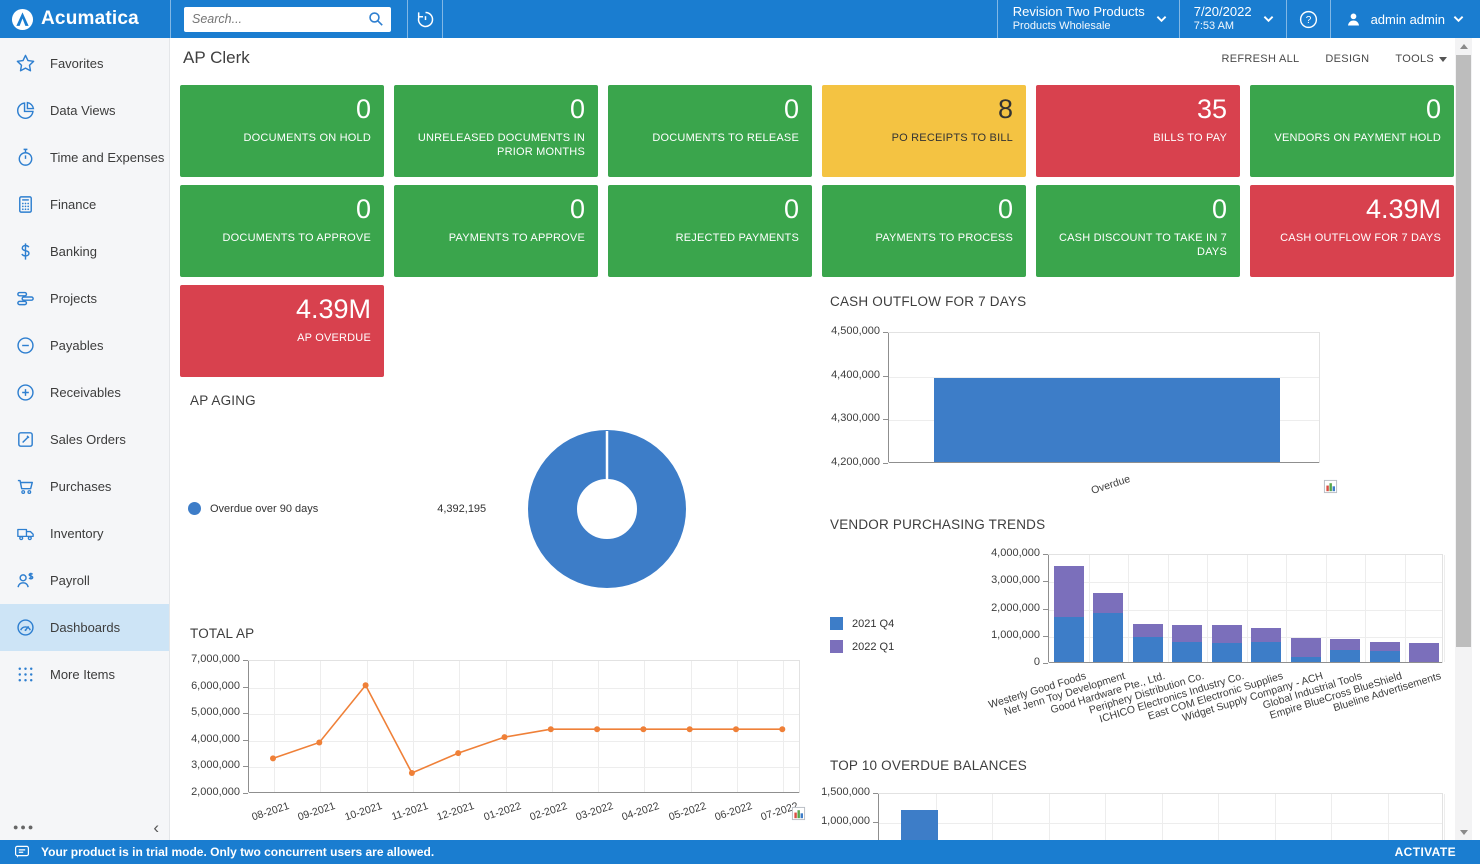 The height and width of the screenshot is (864, 1480). I want to click on payroll-icon, so click(27, 580).